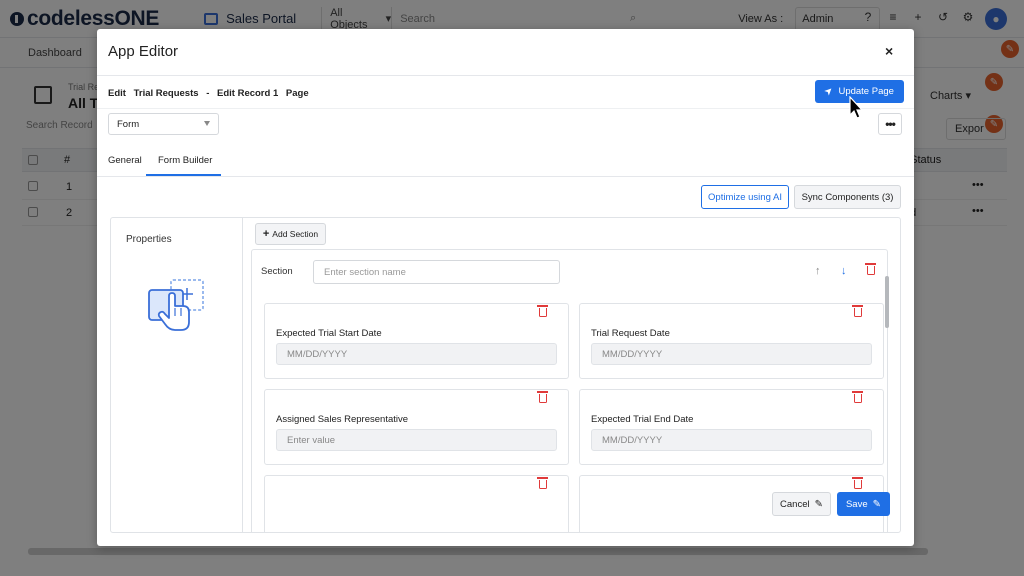 The width and height of the screenshot is (1024, 576). Describe the element at coordinates (829, 91) in the screenshot. I see `rocket-icon: ➤` at that location.